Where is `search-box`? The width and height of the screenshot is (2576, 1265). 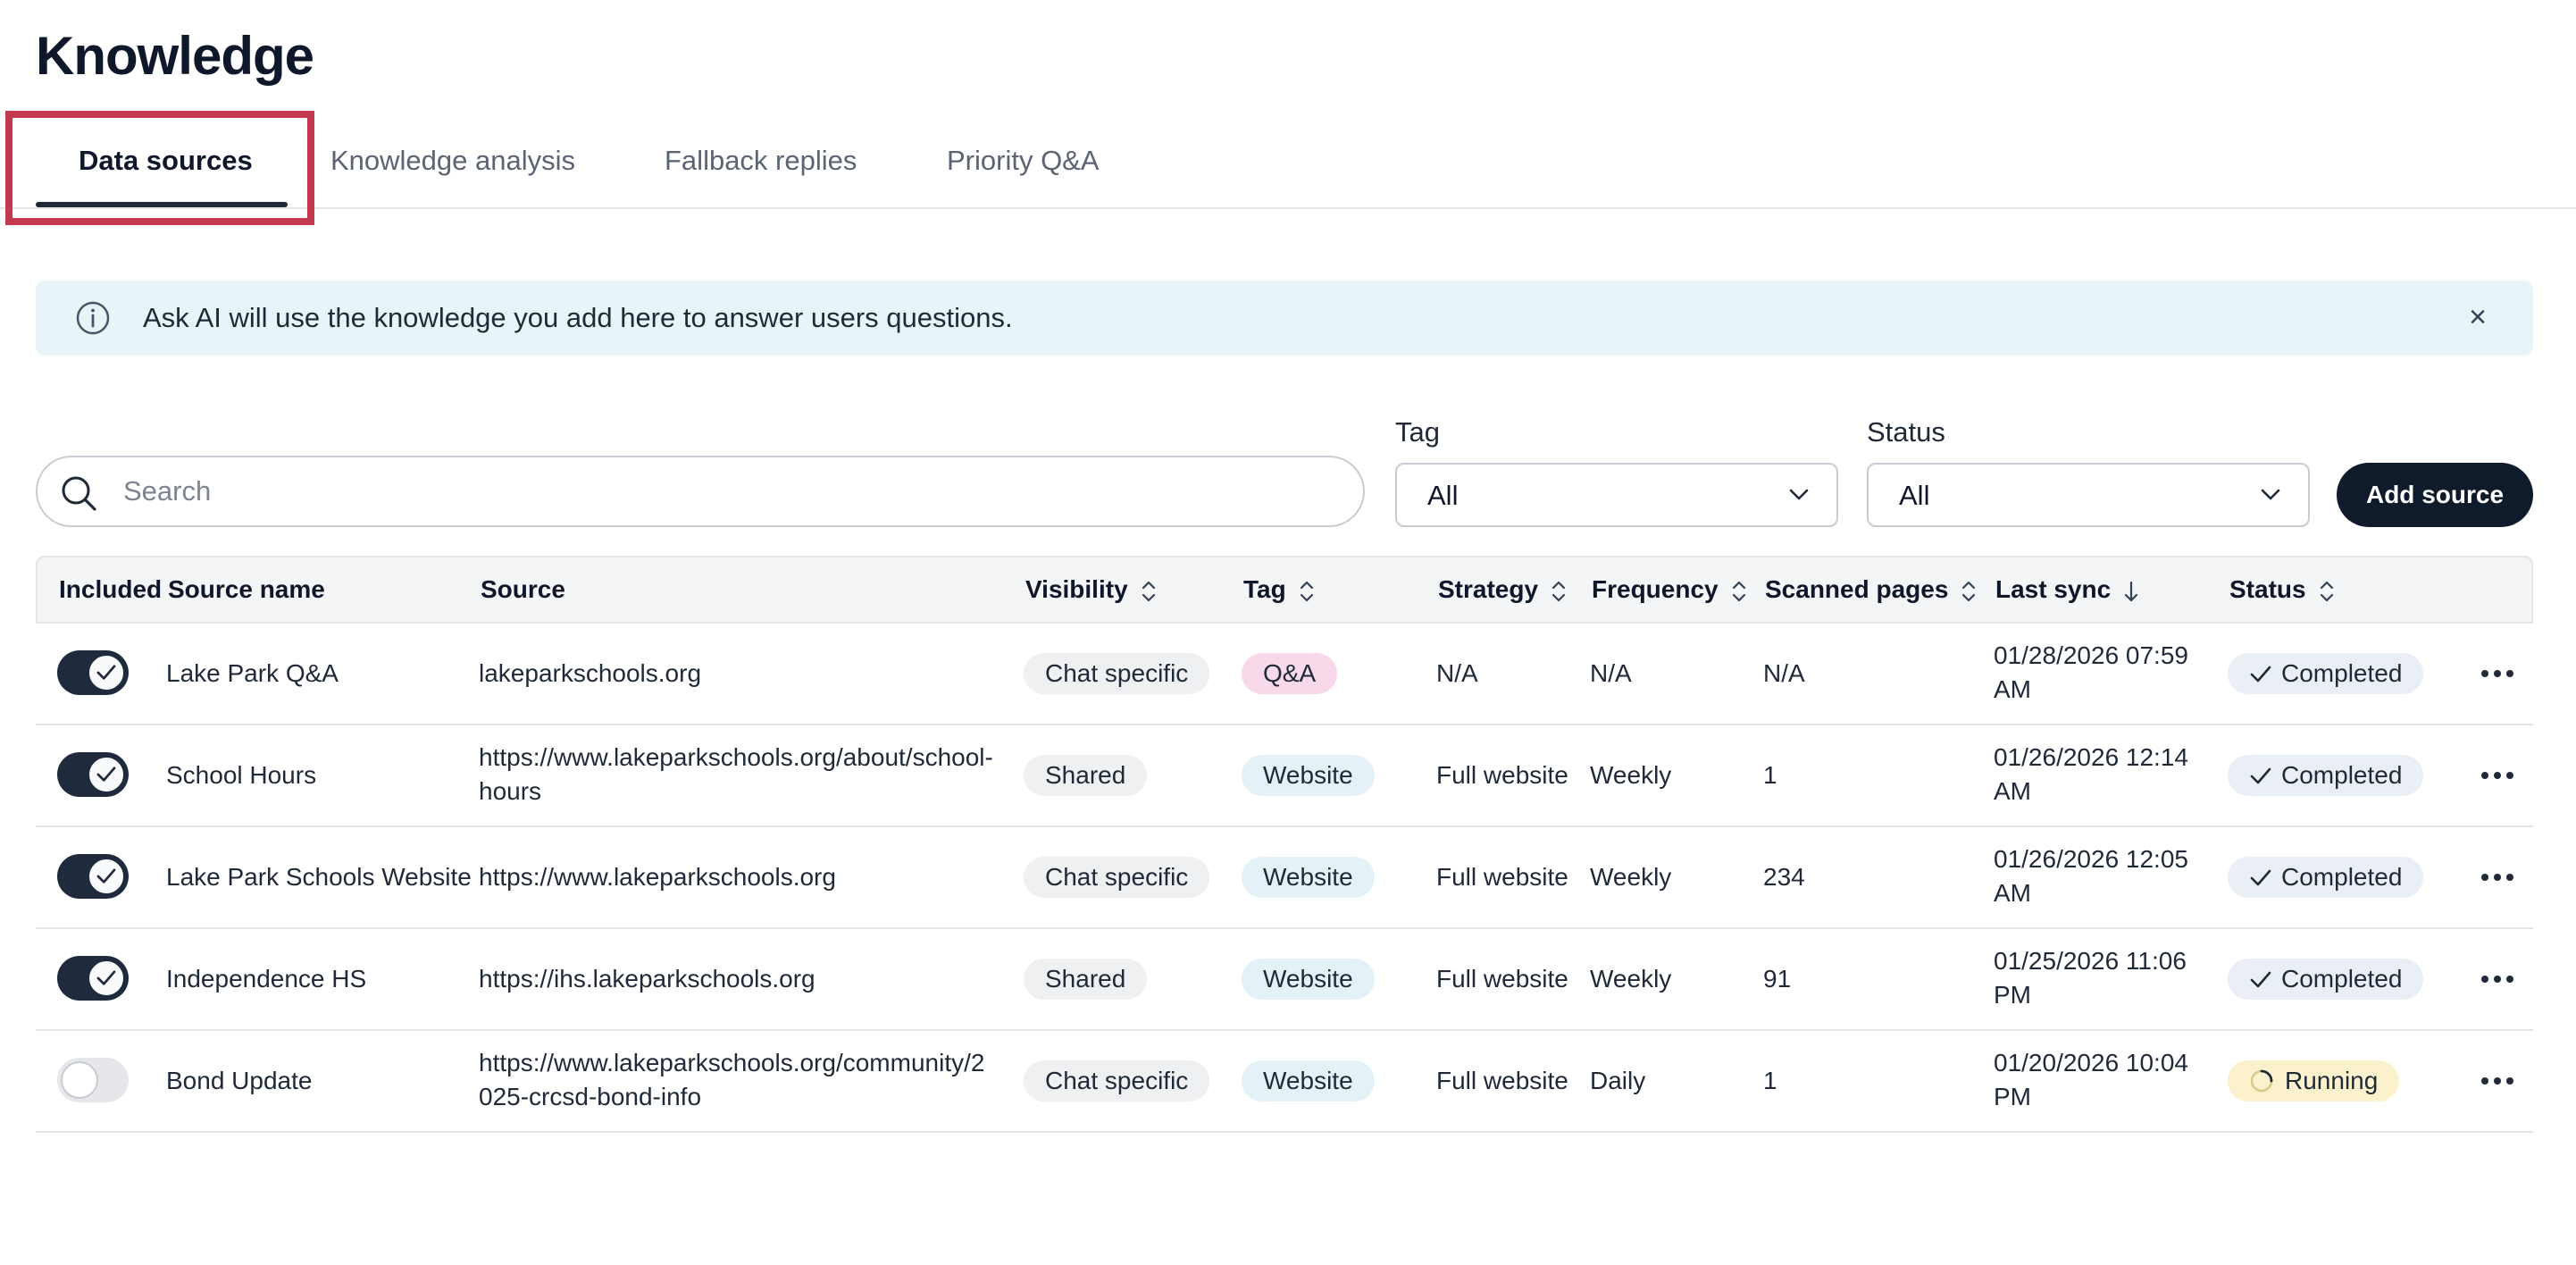 search-box is located at coordinates (701, 491).